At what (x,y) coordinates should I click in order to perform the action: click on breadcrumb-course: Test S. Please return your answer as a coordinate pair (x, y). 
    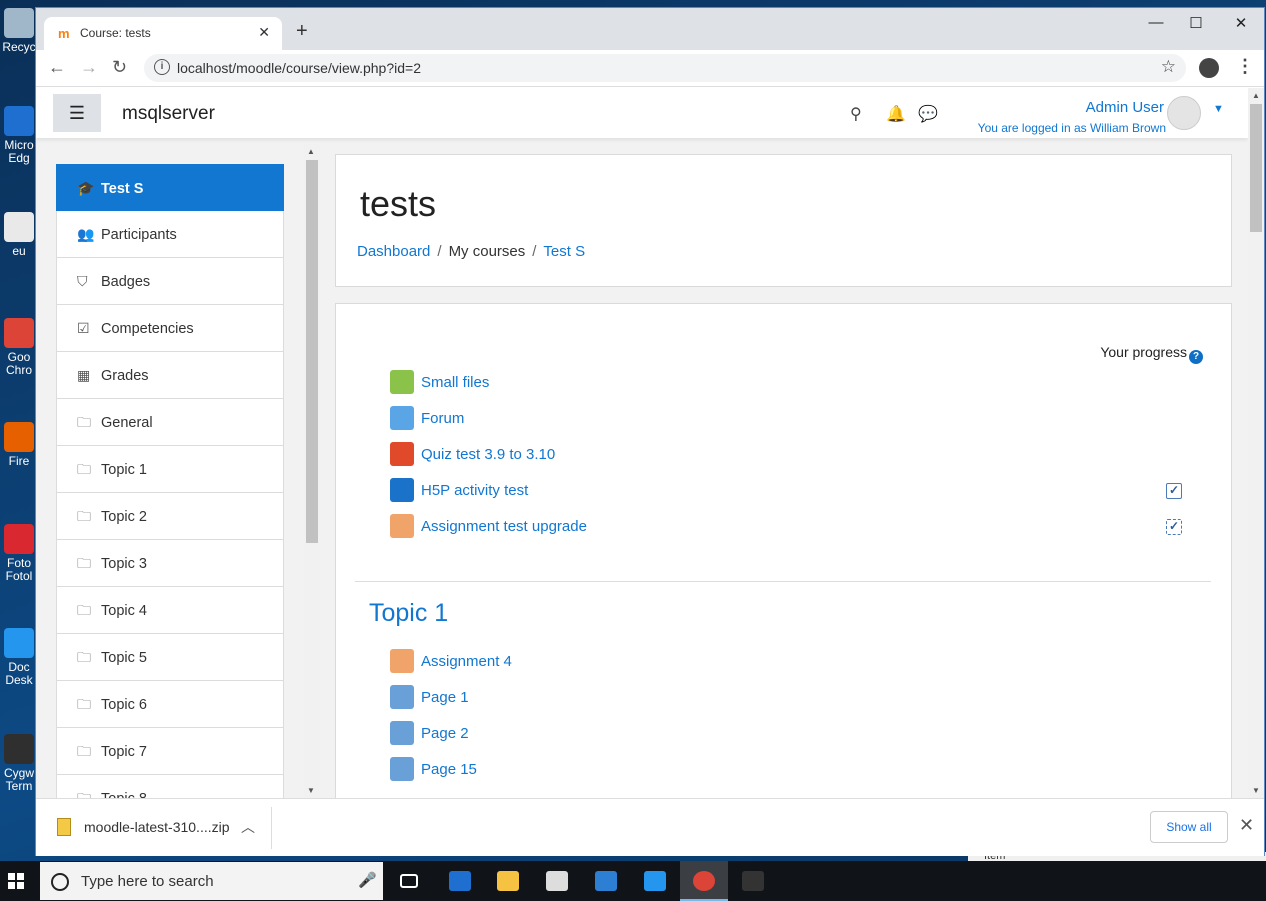
    Looking at the image, I should click on (564, 251).